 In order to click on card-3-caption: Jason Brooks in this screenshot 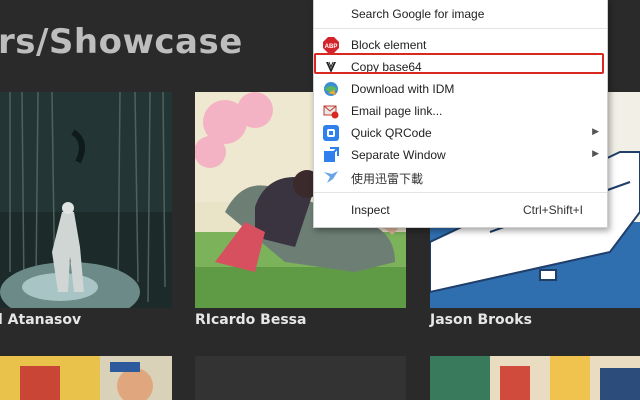, I will do `click(481, 320)`.